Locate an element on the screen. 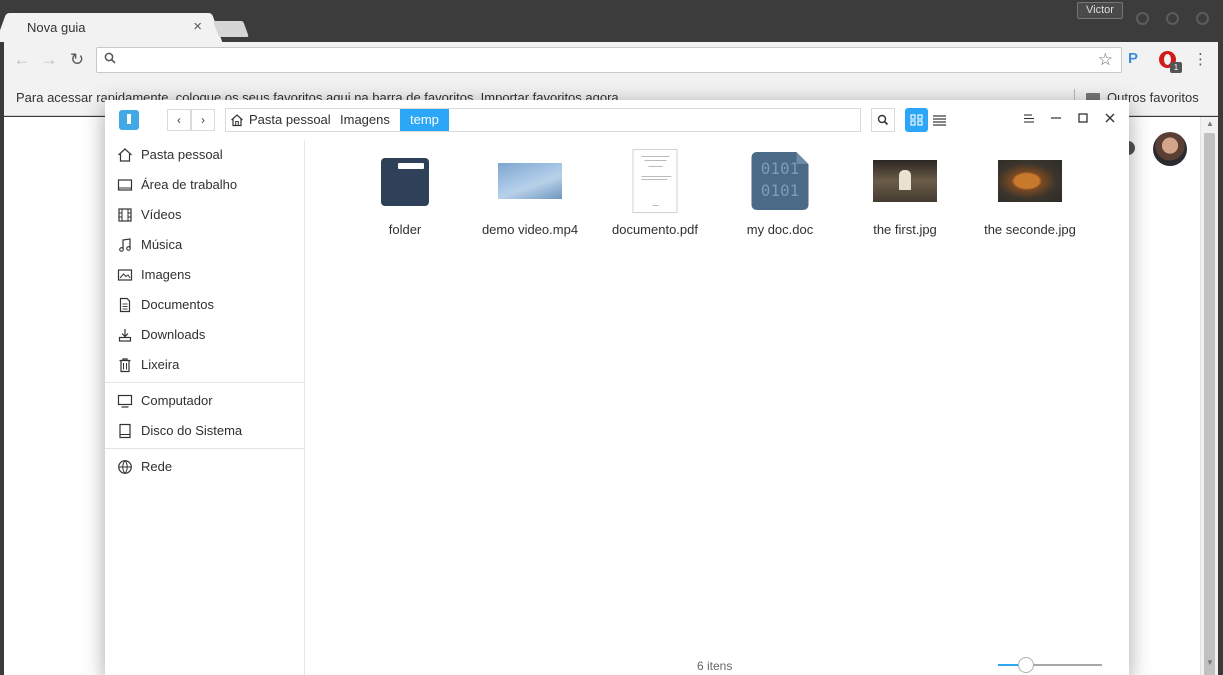 The image size is (1223, 675). close-glyph-icon is located at coordinates (1110, 118).